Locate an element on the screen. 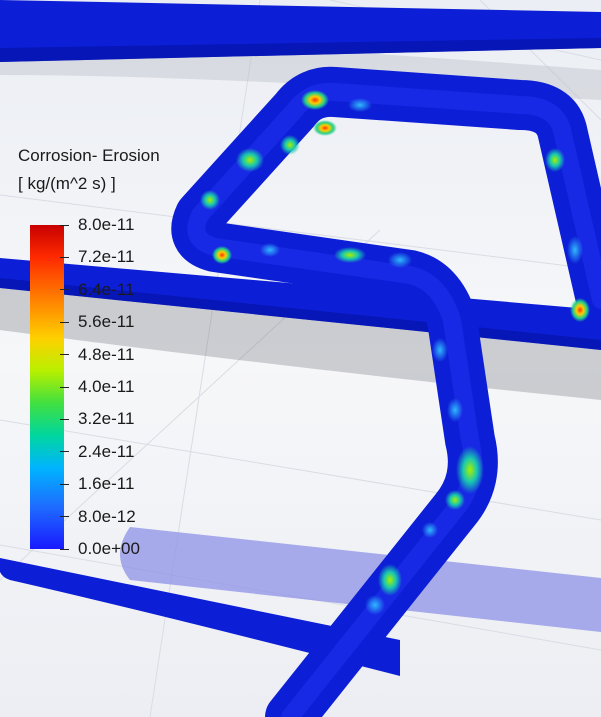  colorbar-tick: 6.4e-11 is located at coordinates (97, 290).